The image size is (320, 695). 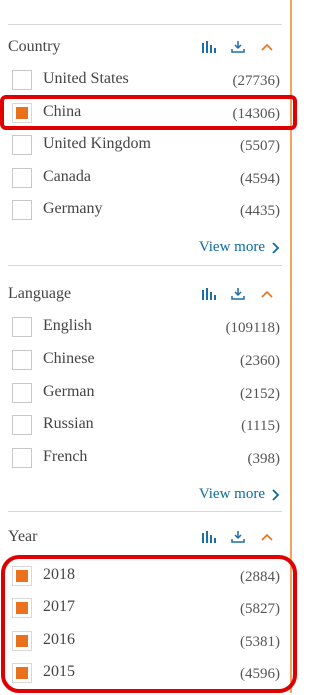 I want to click on option-count: (27736), so click(x=256, y=81).